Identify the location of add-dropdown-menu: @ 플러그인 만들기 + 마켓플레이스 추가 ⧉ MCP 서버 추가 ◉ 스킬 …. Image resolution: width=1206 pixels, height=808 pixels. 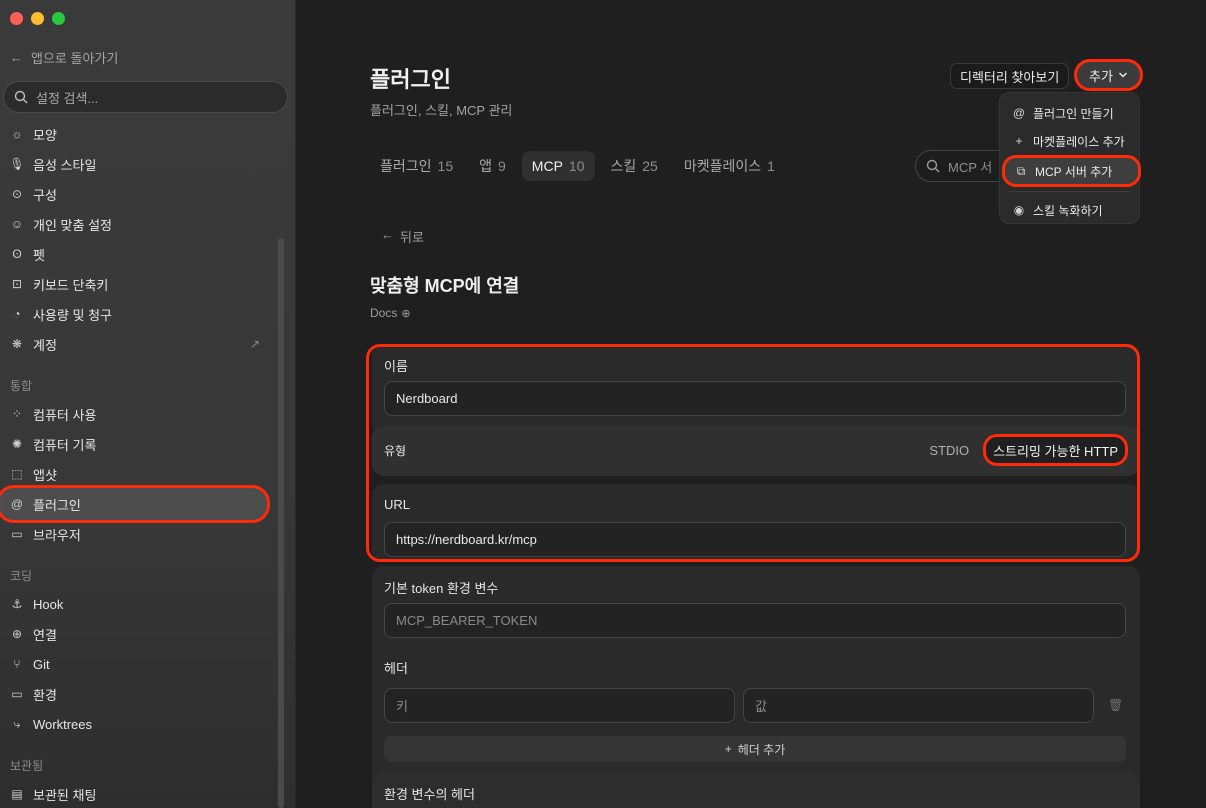
(1070, 158).